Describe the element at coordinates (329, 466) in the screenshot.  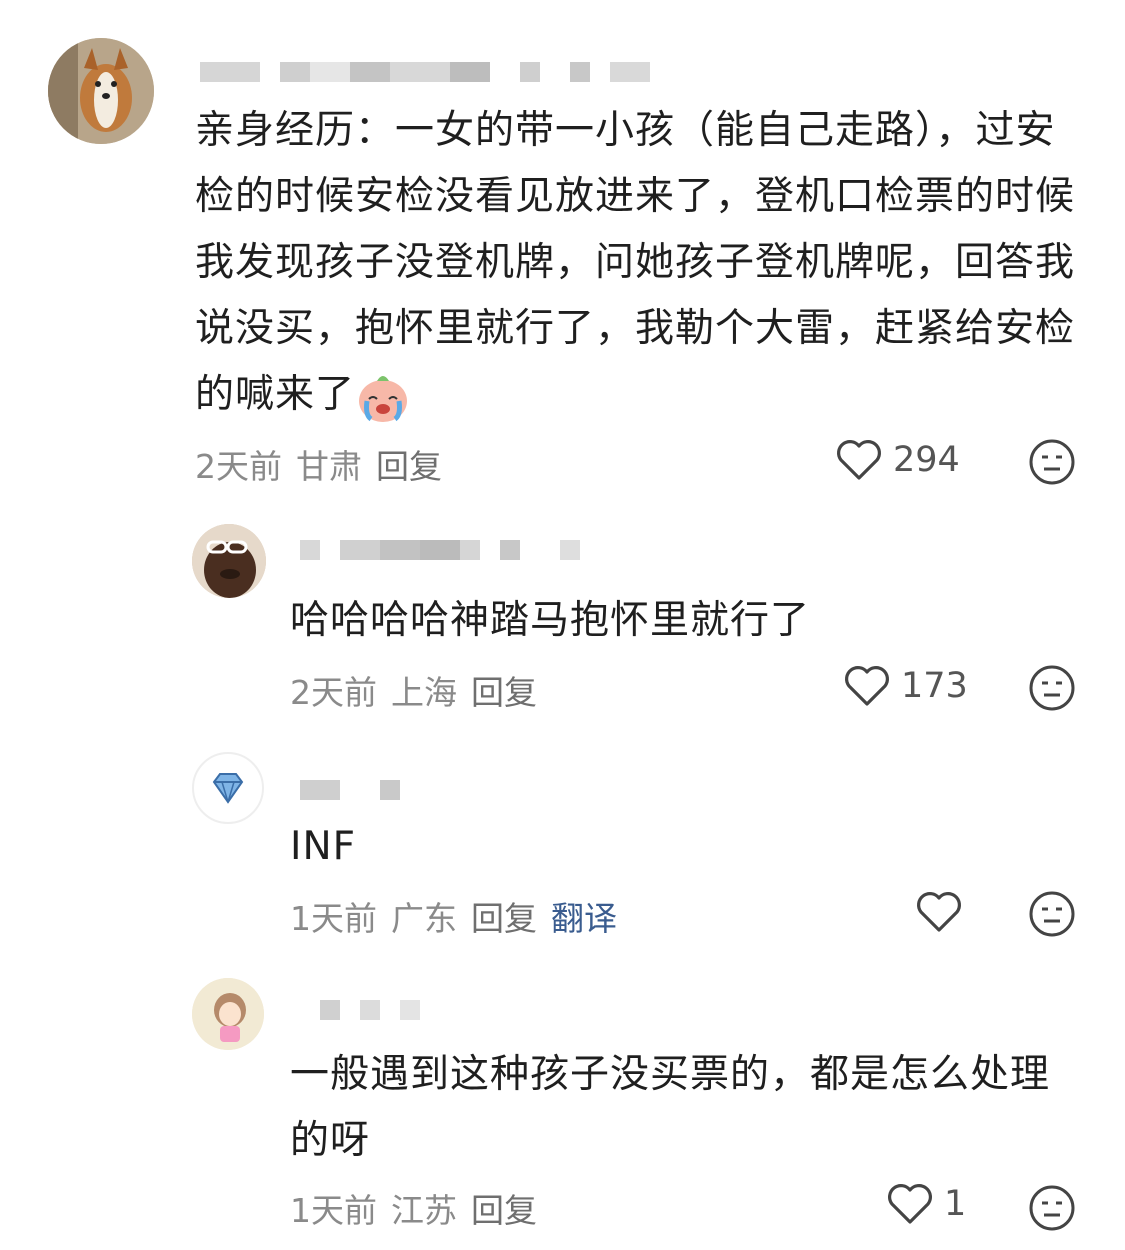
I see `comment-location: 甘肃` at that location.